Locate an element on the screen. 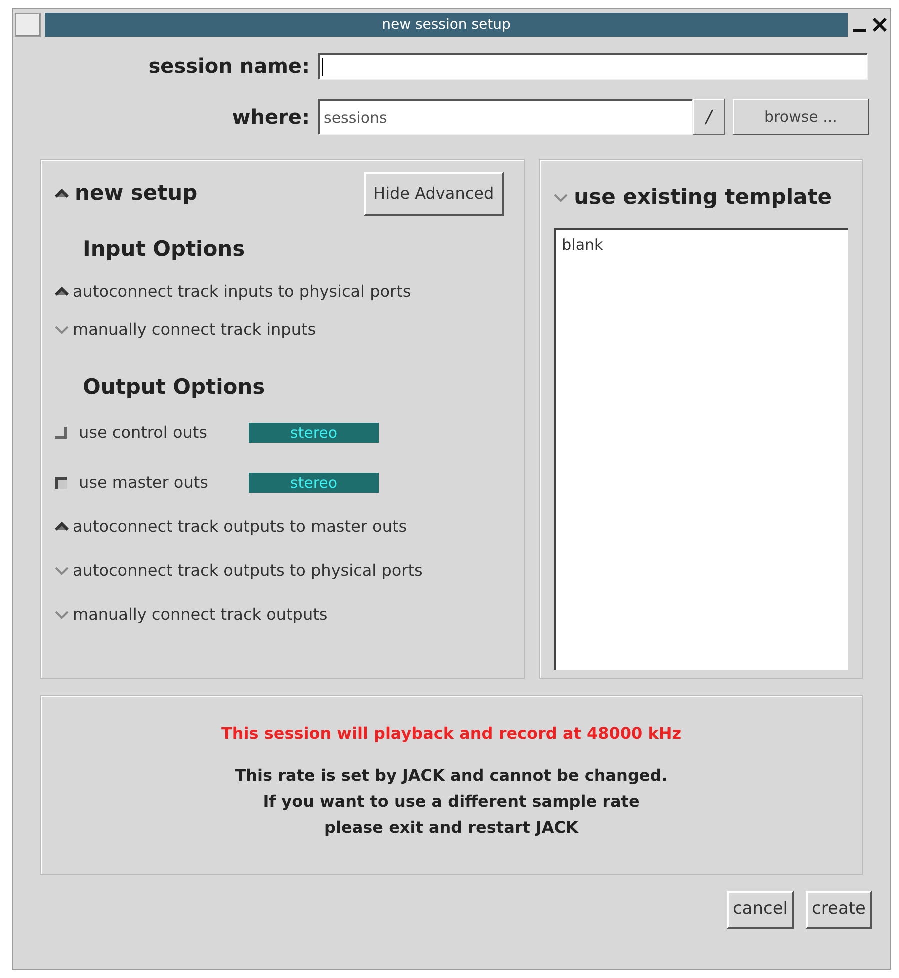 The image size is (899, 978). hide-advanced-button: Hide Advanced is located at coordinates (434, 194).